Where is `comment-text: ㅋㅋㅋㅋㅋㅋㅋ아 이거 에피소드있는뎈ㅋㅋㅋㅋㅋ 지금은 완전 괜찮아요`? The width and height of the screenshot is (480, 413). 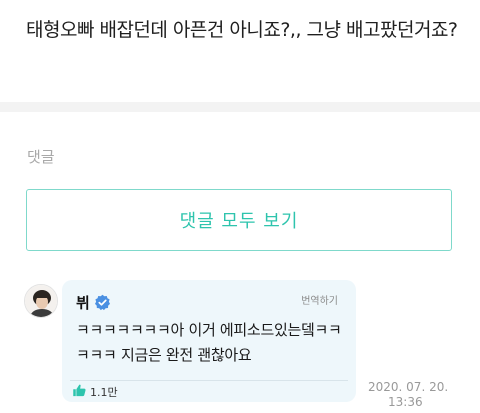 comment-text: ㅋㅋㅋㅋㅋㅋㅋ아 이거 에피소드있는뎈ㅋㅋㅋㅋㅋ 지금은 완전 괜찮아요 is located at coordinates (209, 342).